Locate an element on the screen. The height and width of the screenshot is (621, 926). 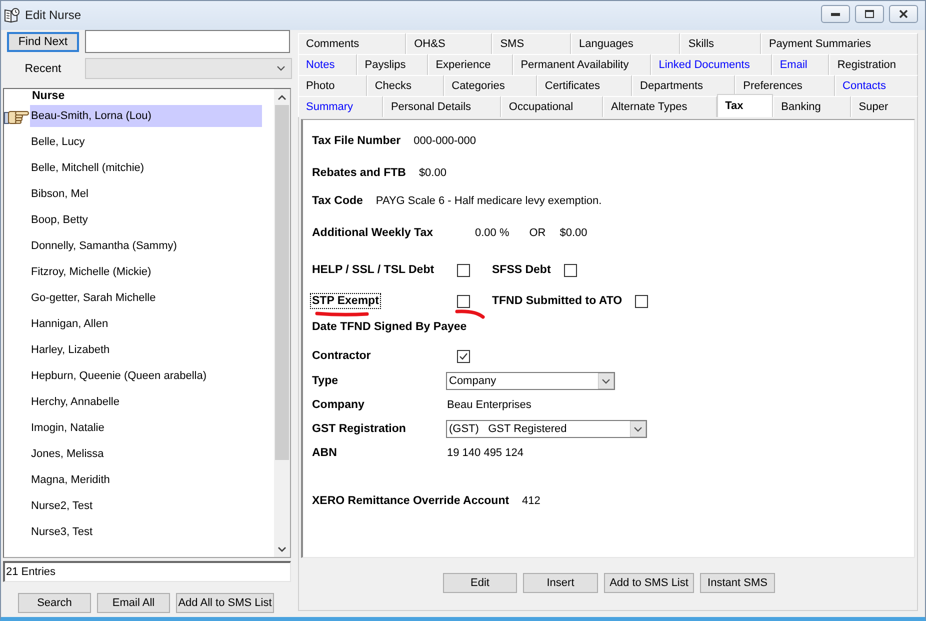
chevron-up-icon is located at coordinates (282, 97).